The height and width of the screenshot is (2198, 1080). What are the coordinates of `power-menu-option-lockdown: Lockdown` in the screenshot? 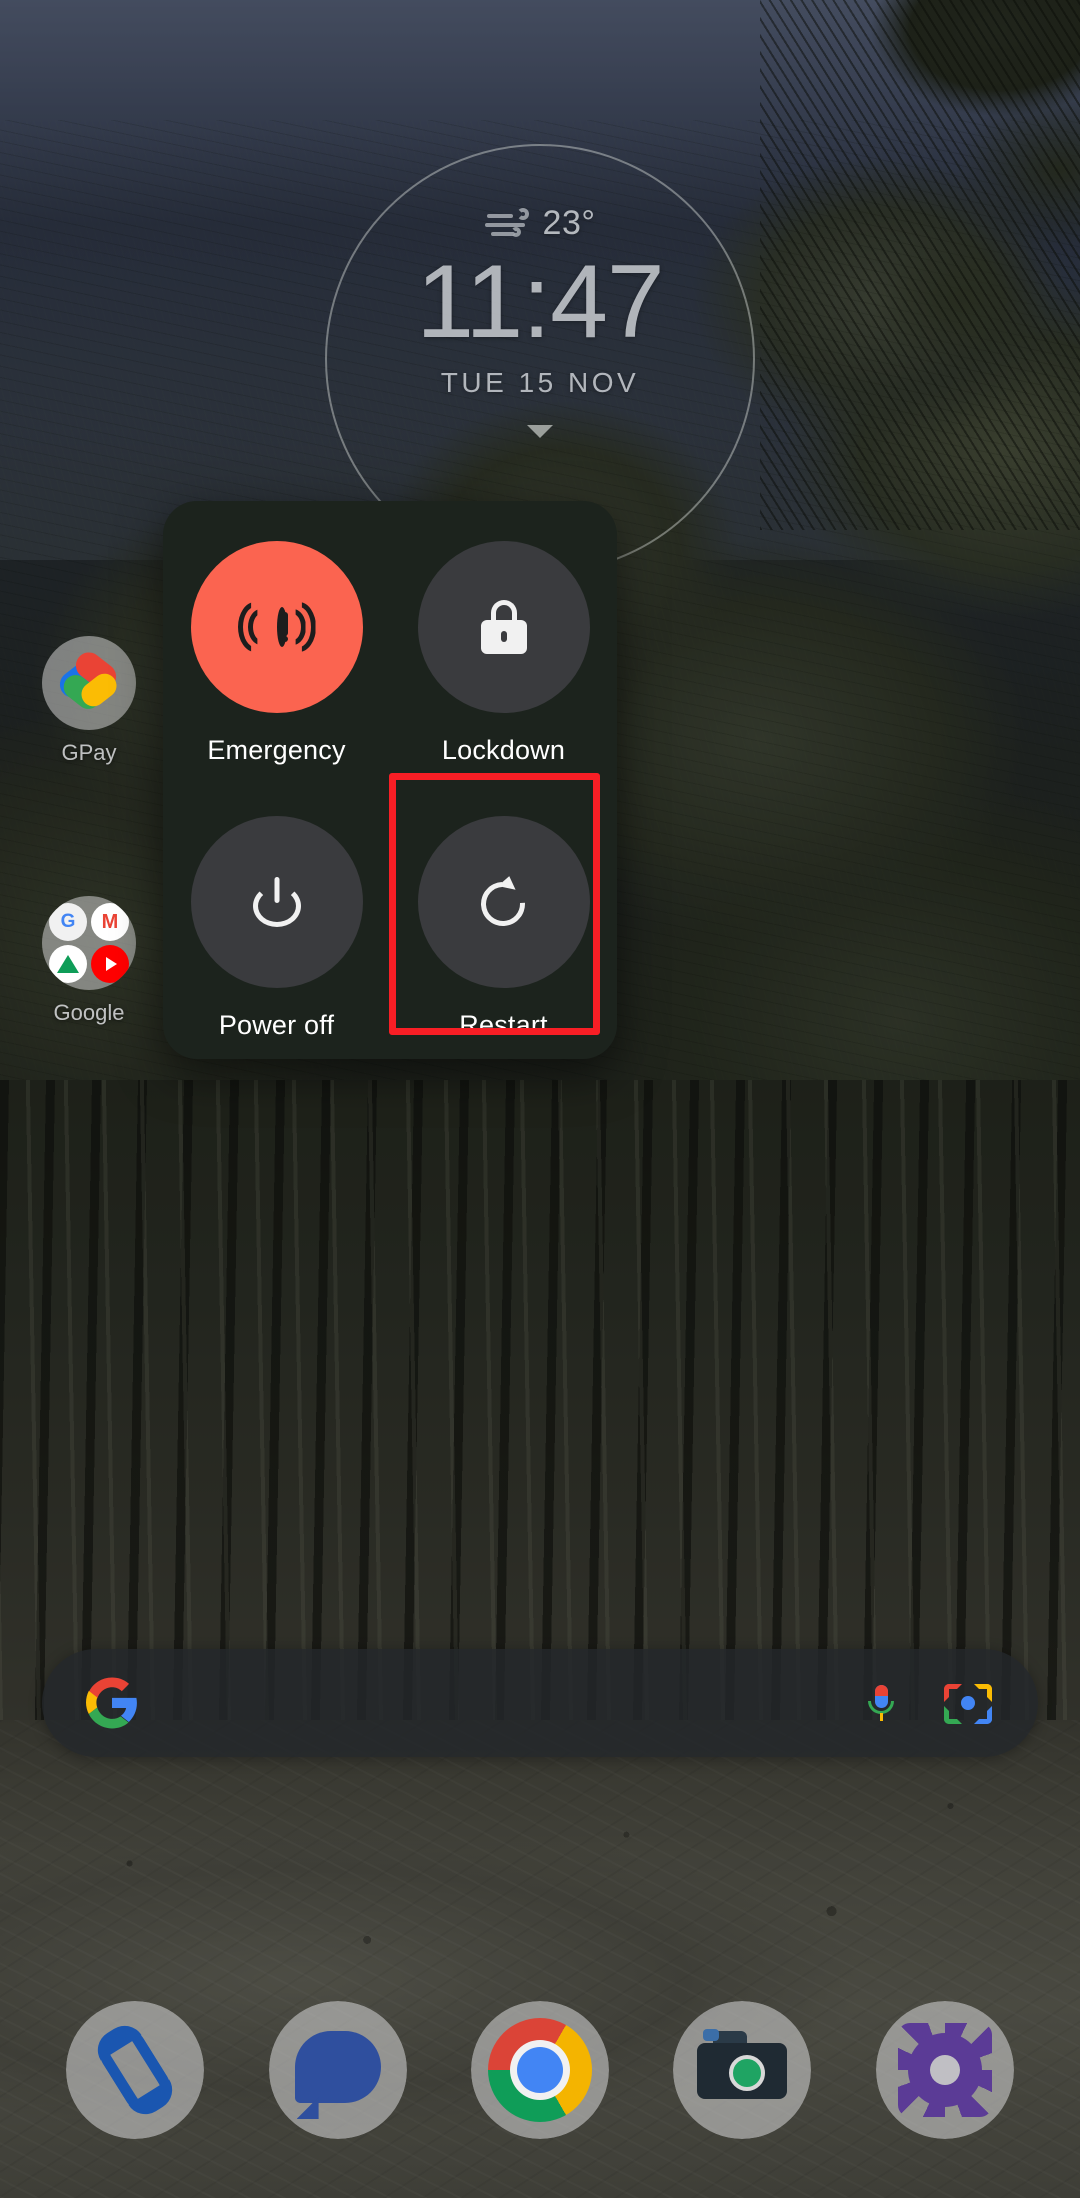 It's located at (503, 662).